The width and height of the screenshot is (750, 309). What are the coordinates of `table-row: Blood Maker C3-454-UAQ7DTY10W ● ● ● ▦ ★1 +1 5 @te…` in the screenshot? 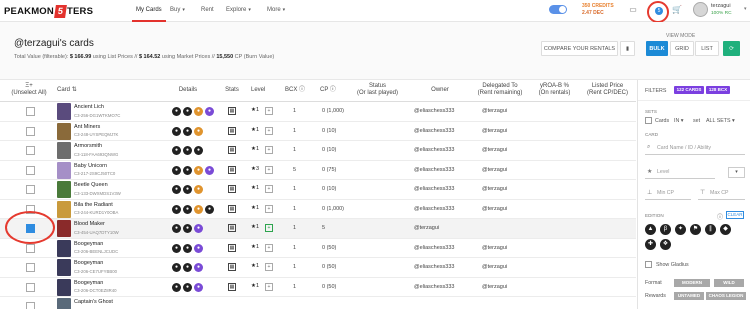 It's located at (318, 229).